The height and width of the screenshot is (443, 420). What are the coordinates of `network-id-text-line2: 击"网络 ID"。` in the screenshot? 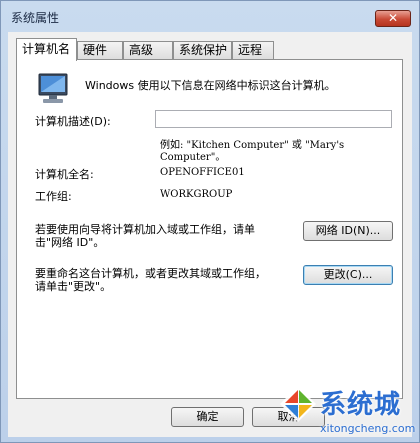 It's located at (70, 242).